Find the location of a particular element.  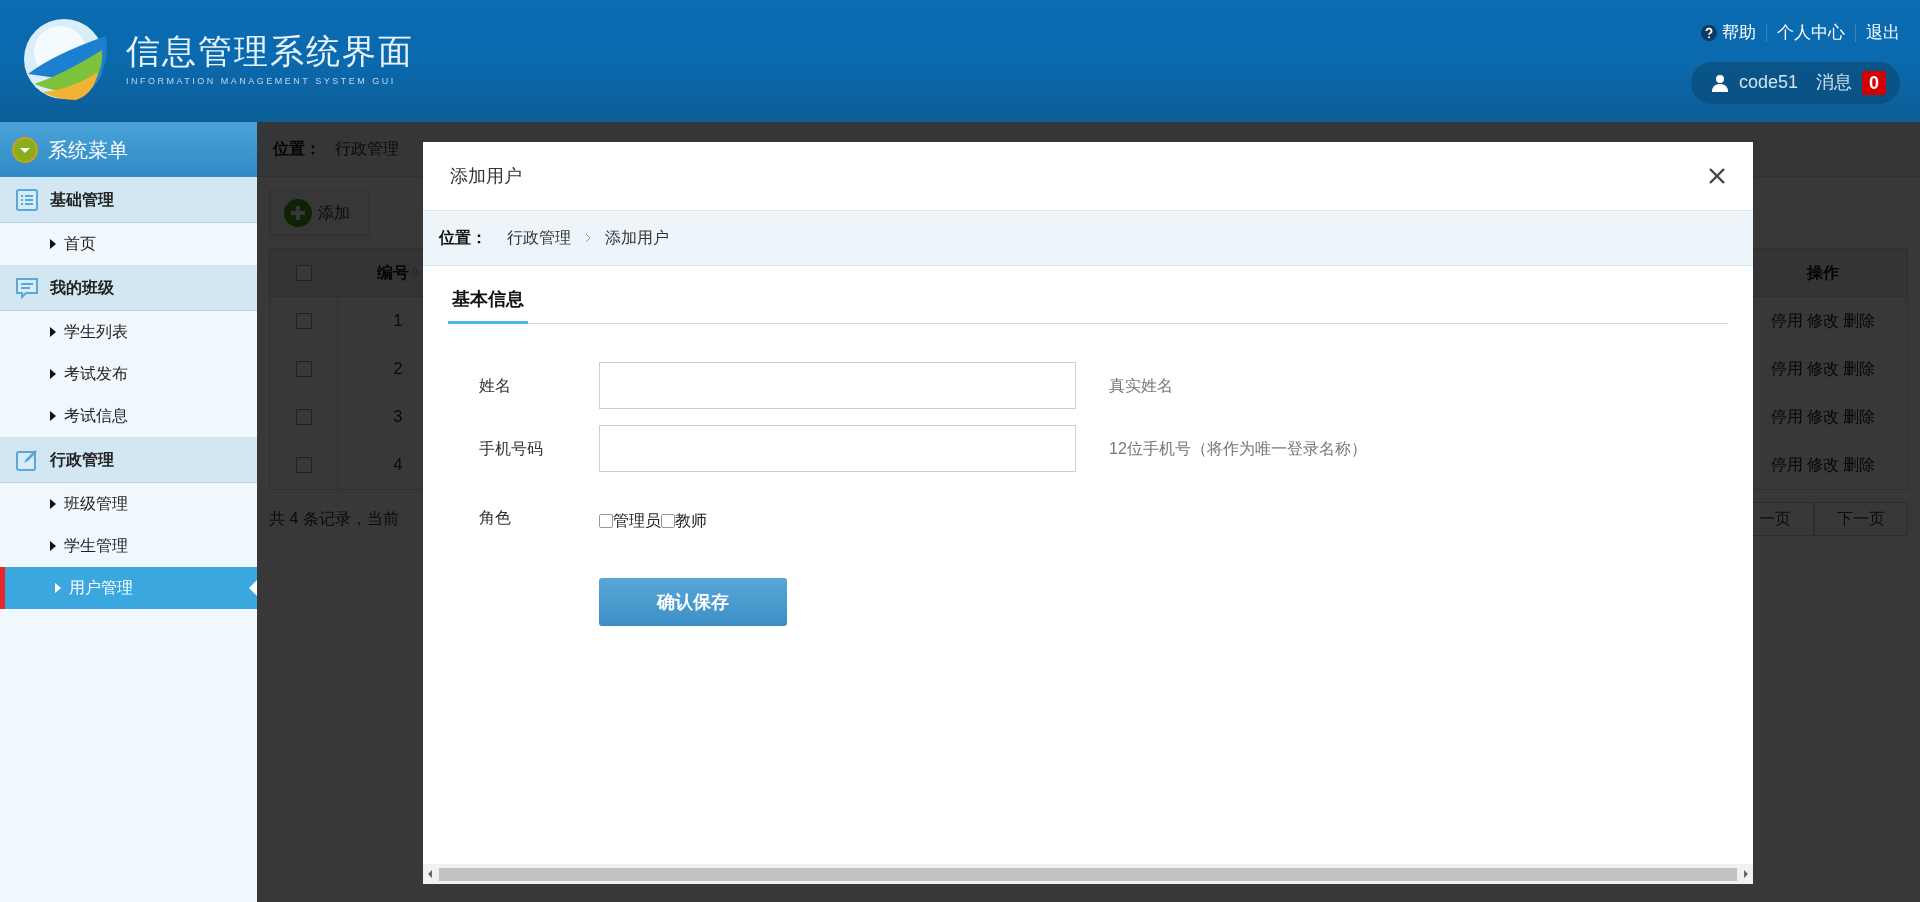

checkbox-label: 教师 is located at coordinates (691, 521).